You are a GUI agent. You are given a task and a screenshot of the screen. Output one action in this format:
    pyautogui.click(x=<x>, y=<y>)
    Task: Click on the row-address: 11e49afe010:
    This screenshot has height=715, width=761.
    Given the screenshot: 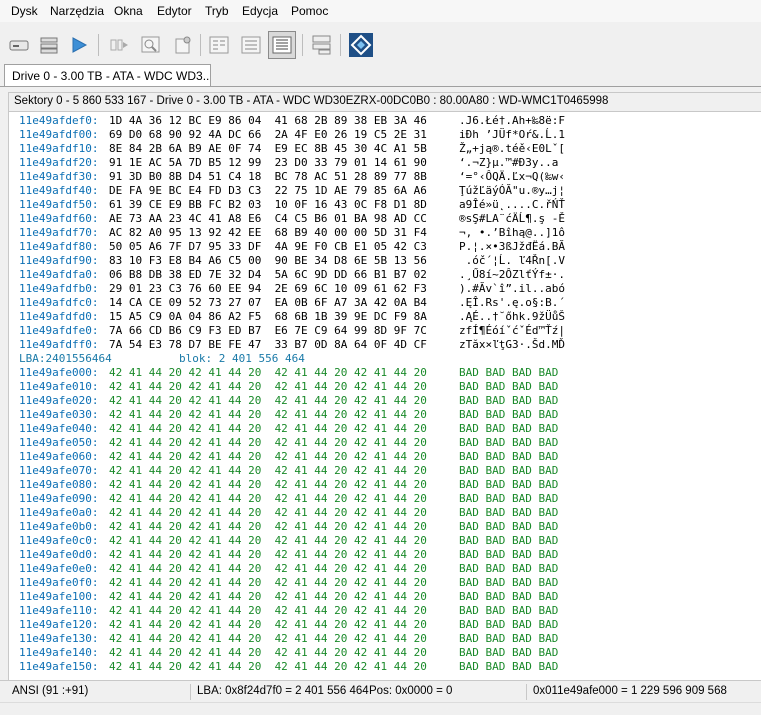 What is the action you would take?
    pyautogui.click(x=59, y=386)
    